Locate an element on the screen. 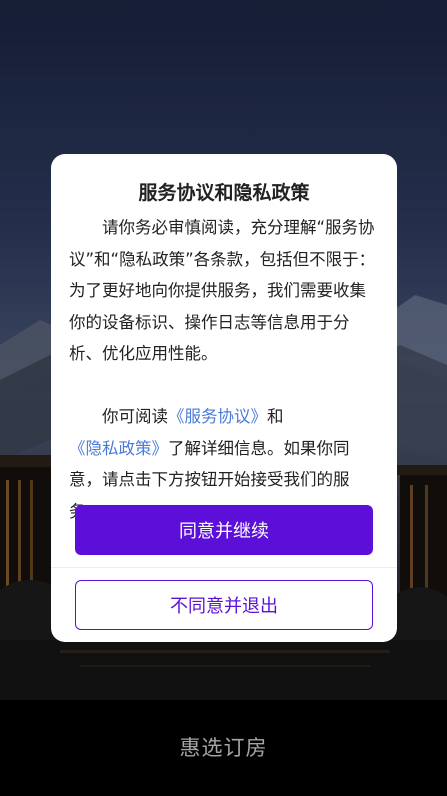  paragraph-2-prefix: 你可阅读 is located at coordinates (135, 416).